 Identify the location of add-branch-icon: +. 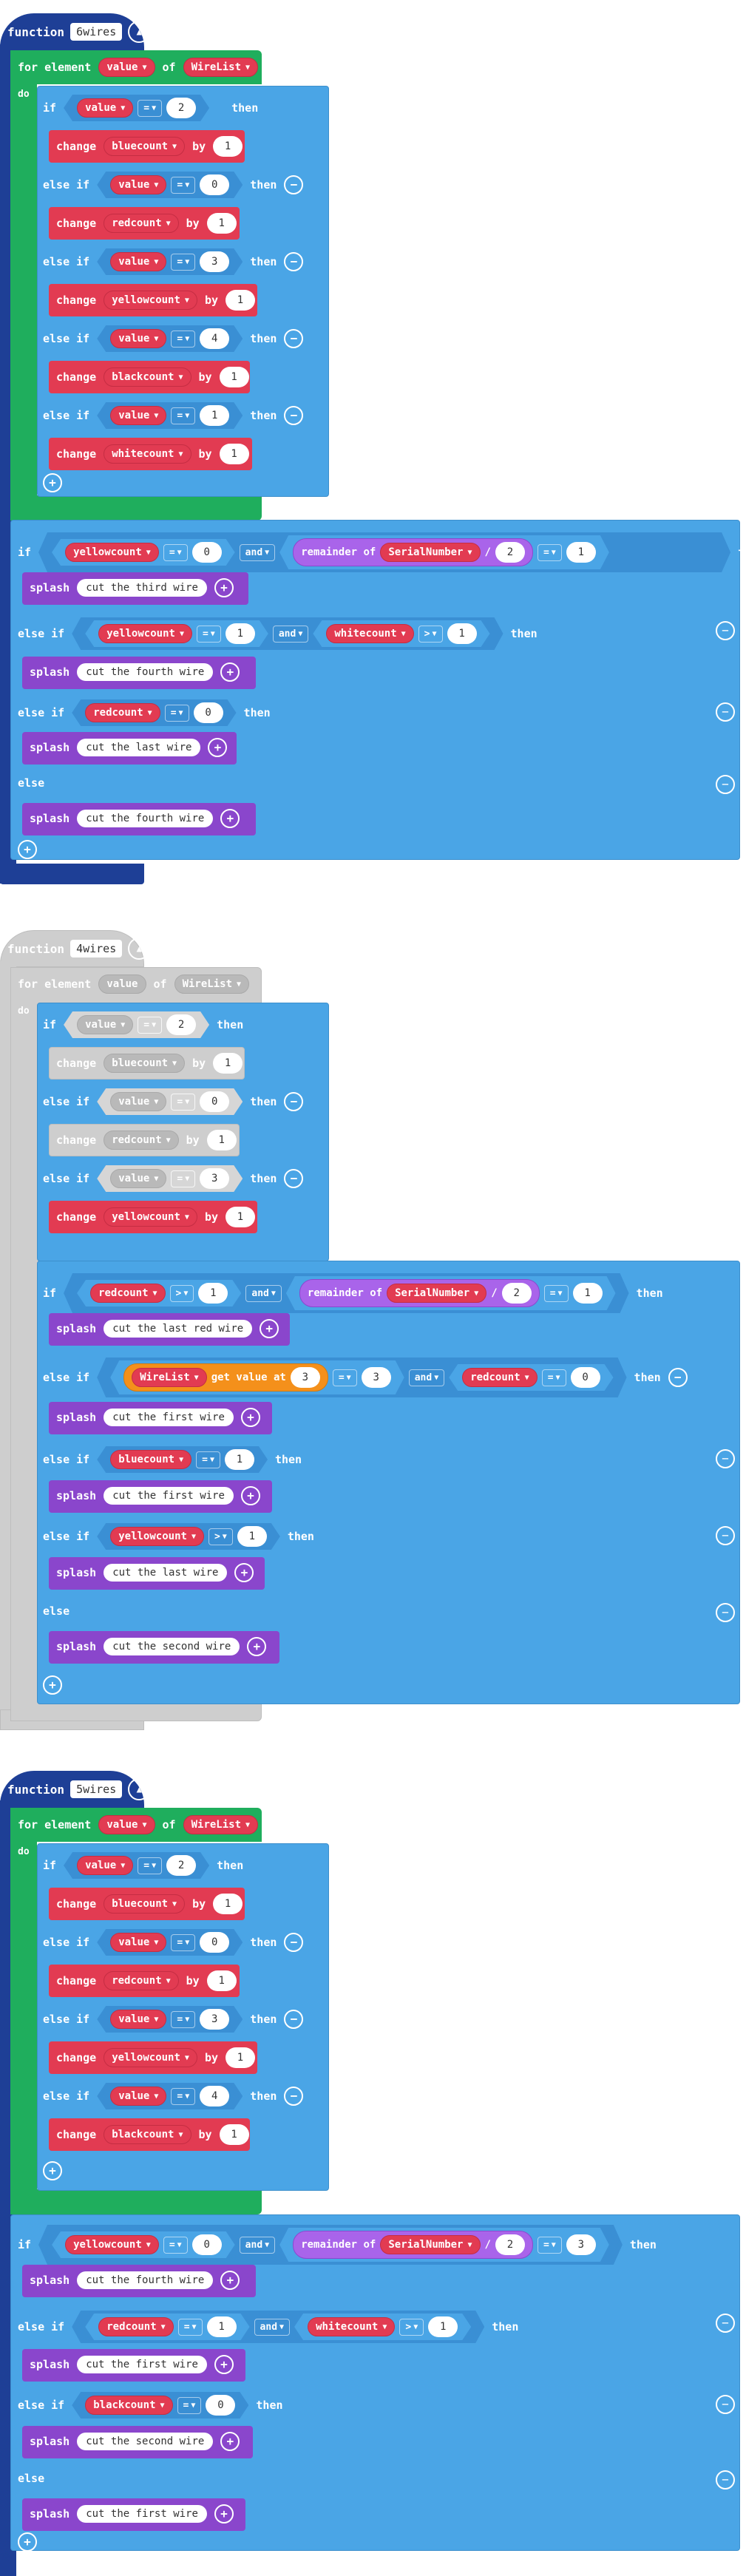
(52, 482).